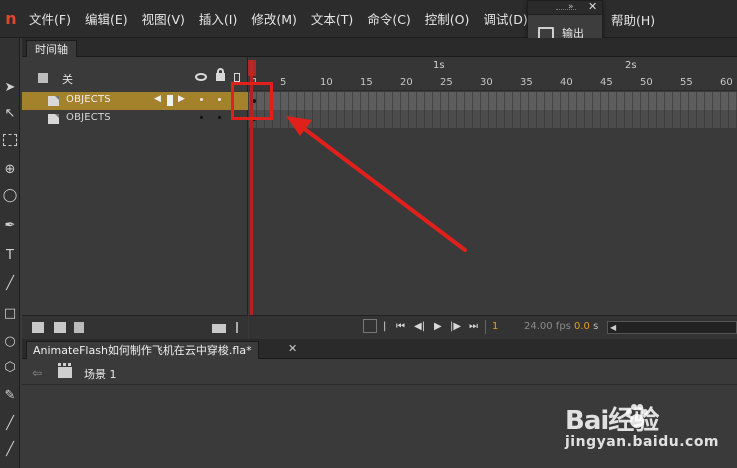 Image resolution: width=737 pixels, height=468 pixels. What do you see at coordinates (38, 327) in the screenshot?
I see `new-layer-icon` at bounding box center [38, 327].